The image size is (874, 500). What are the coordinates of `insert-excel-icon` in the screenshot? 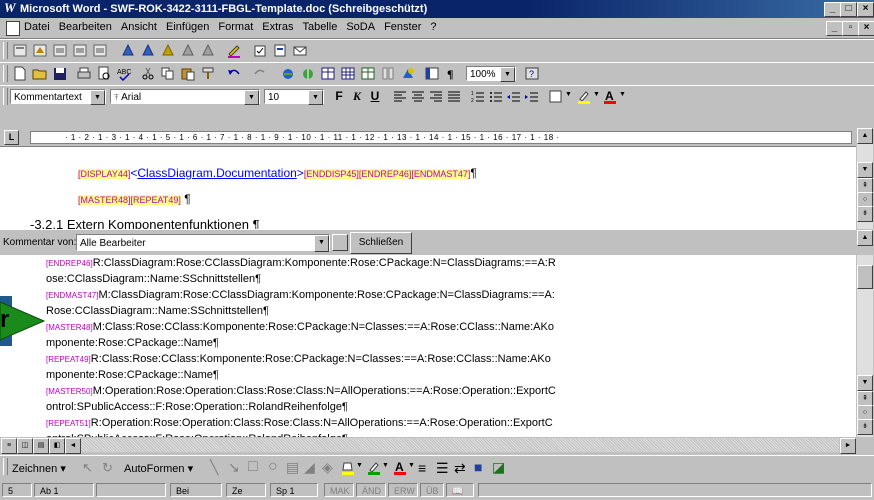 It's located at (368, 73).